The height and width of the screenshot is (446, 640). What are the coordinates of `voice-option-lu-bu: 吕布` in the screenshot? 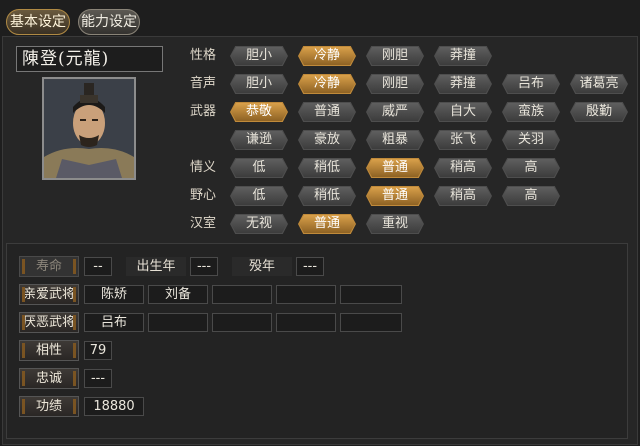 It's located at (531, 84).